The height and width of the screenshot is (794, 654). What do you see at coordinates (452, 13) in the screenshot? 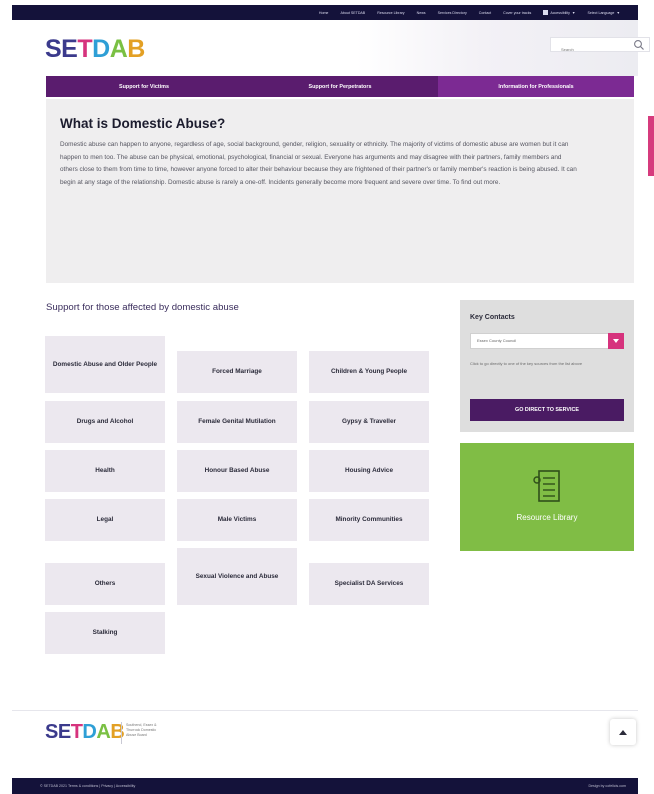
I see `top-nav-services-directory: Services Directory` at bounding box center [452, 13].